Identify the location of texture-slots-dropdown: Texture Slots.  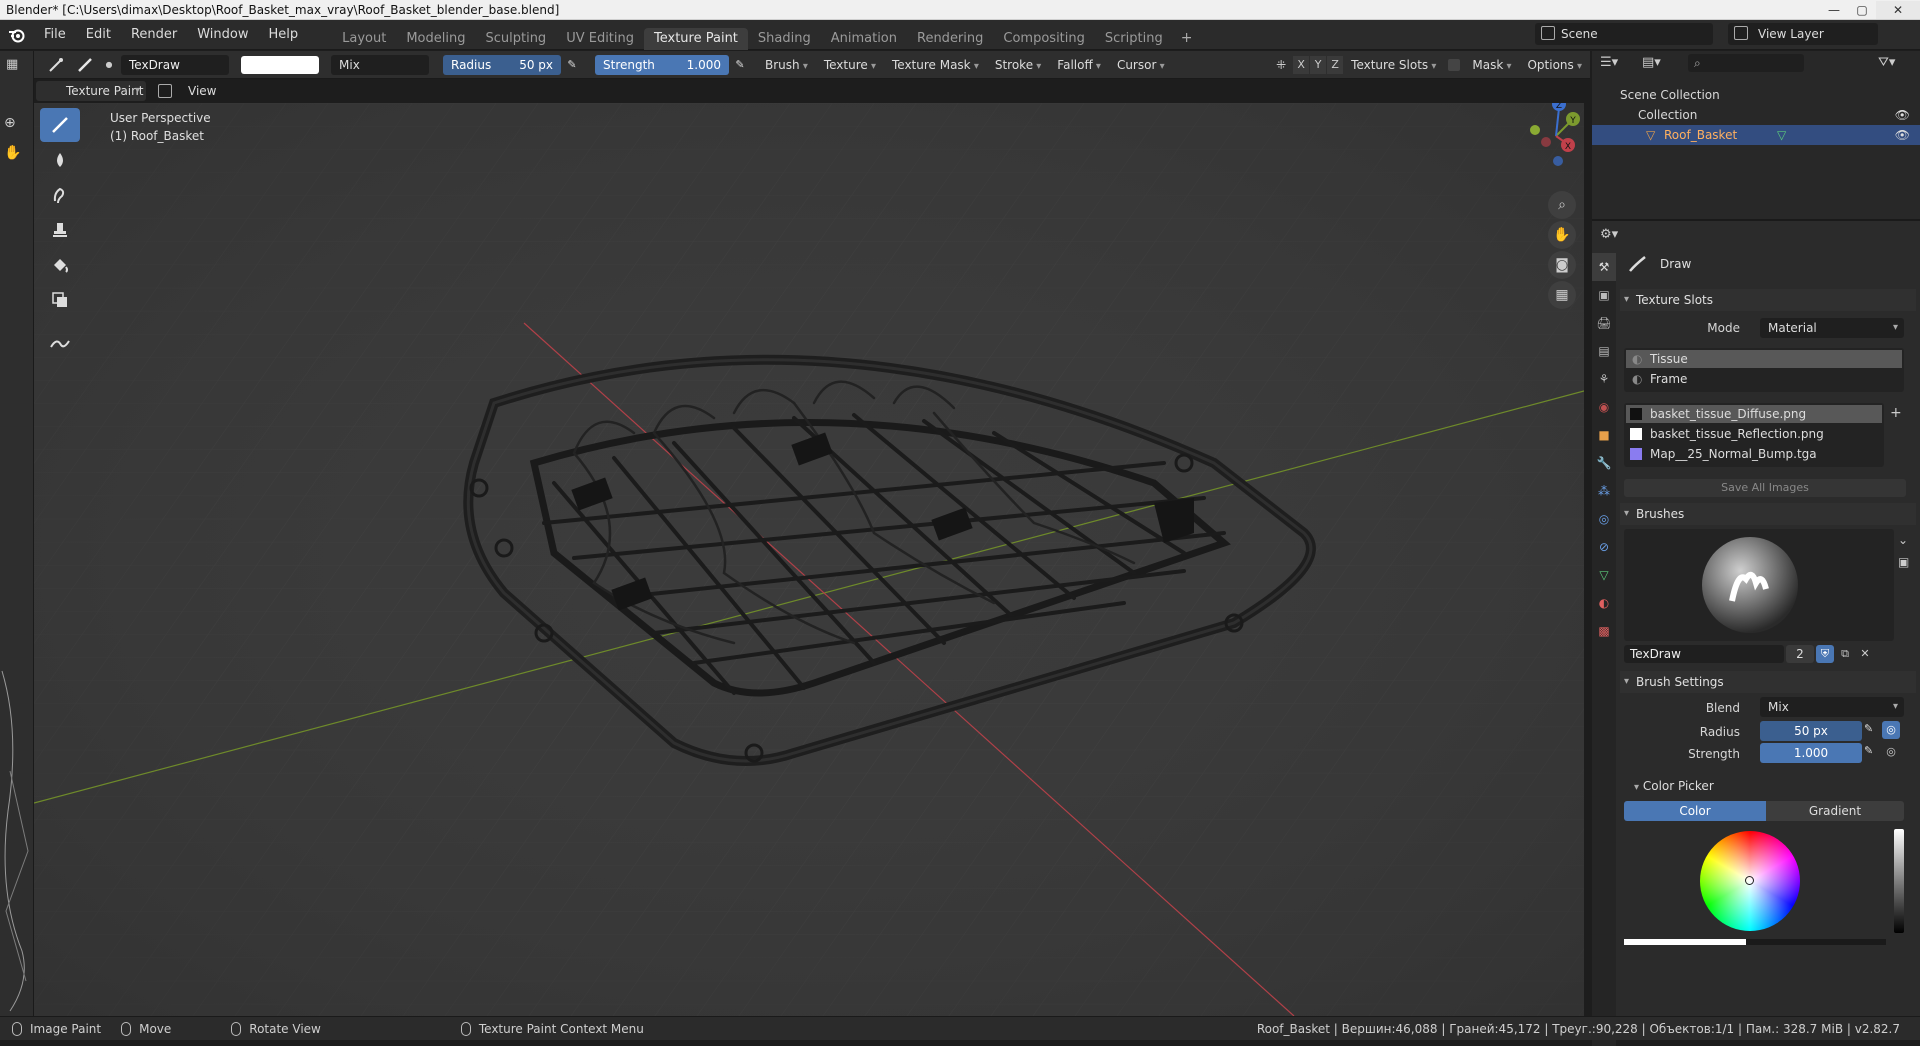
(1393, 65).